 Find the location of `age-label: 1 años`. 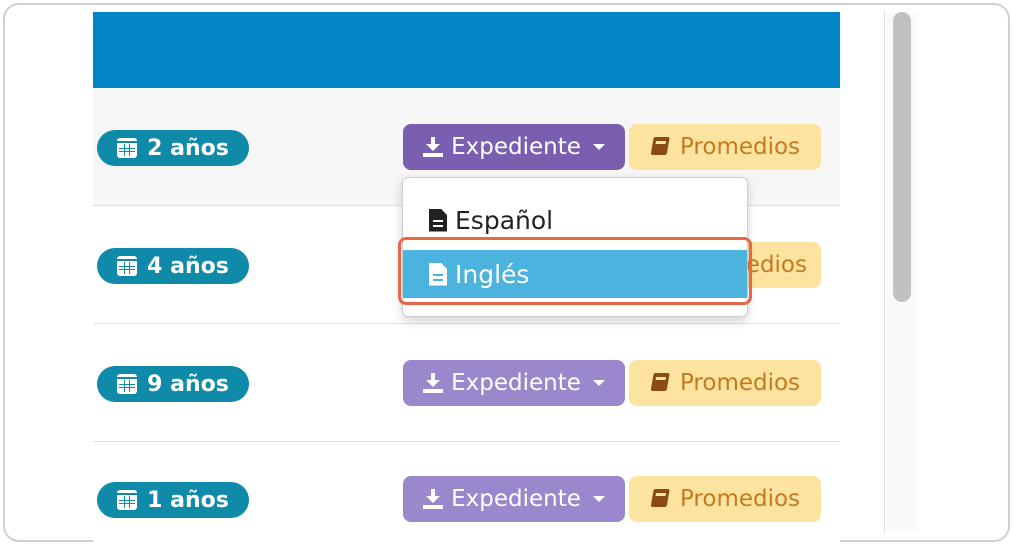

age-label: 1 años is located at coordinates (188, 500).